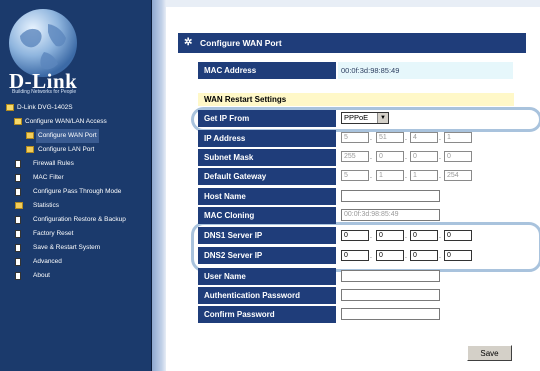  Describe the element at coordinates (424, 175) in the screenshot. I see `gw-octet-3: 1` at that location.